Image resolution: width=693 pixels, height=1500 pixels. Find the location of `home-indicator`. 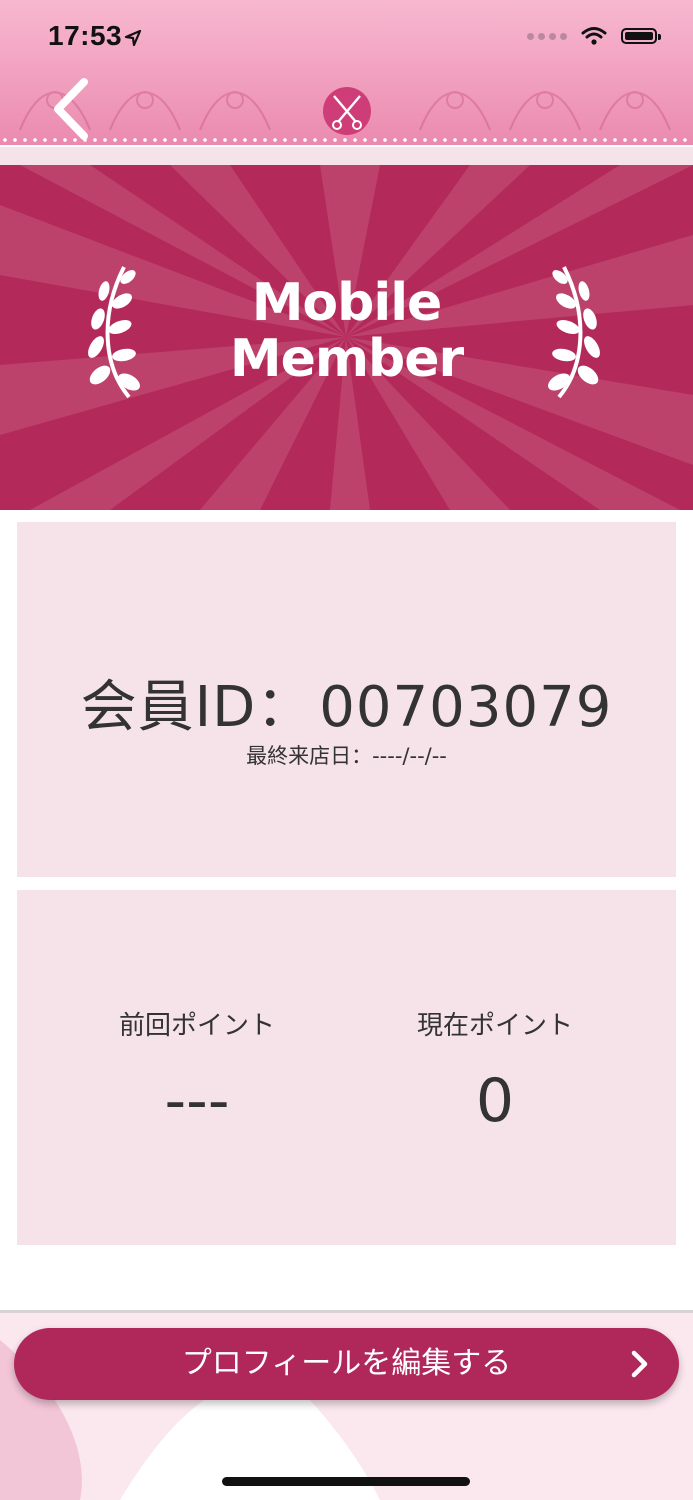

home-indicator is located at coordinates (346, 1481).